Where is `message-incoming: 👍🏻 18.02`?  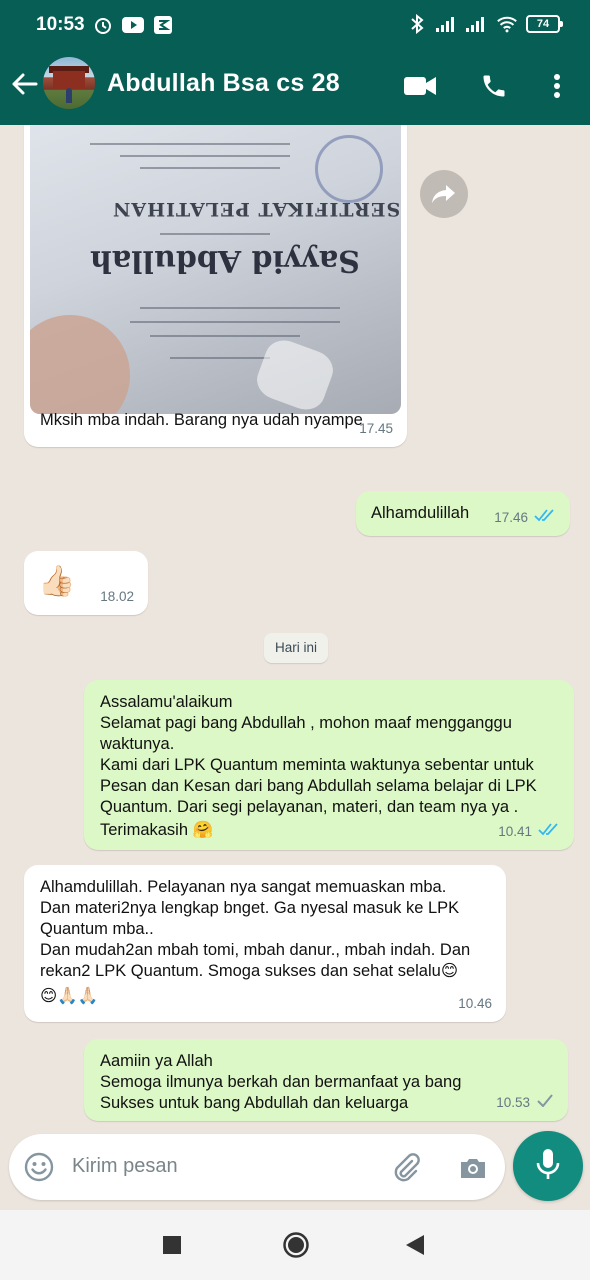 message-incoming: 👍🏻 18.02 is located at coordinates (86, 583).